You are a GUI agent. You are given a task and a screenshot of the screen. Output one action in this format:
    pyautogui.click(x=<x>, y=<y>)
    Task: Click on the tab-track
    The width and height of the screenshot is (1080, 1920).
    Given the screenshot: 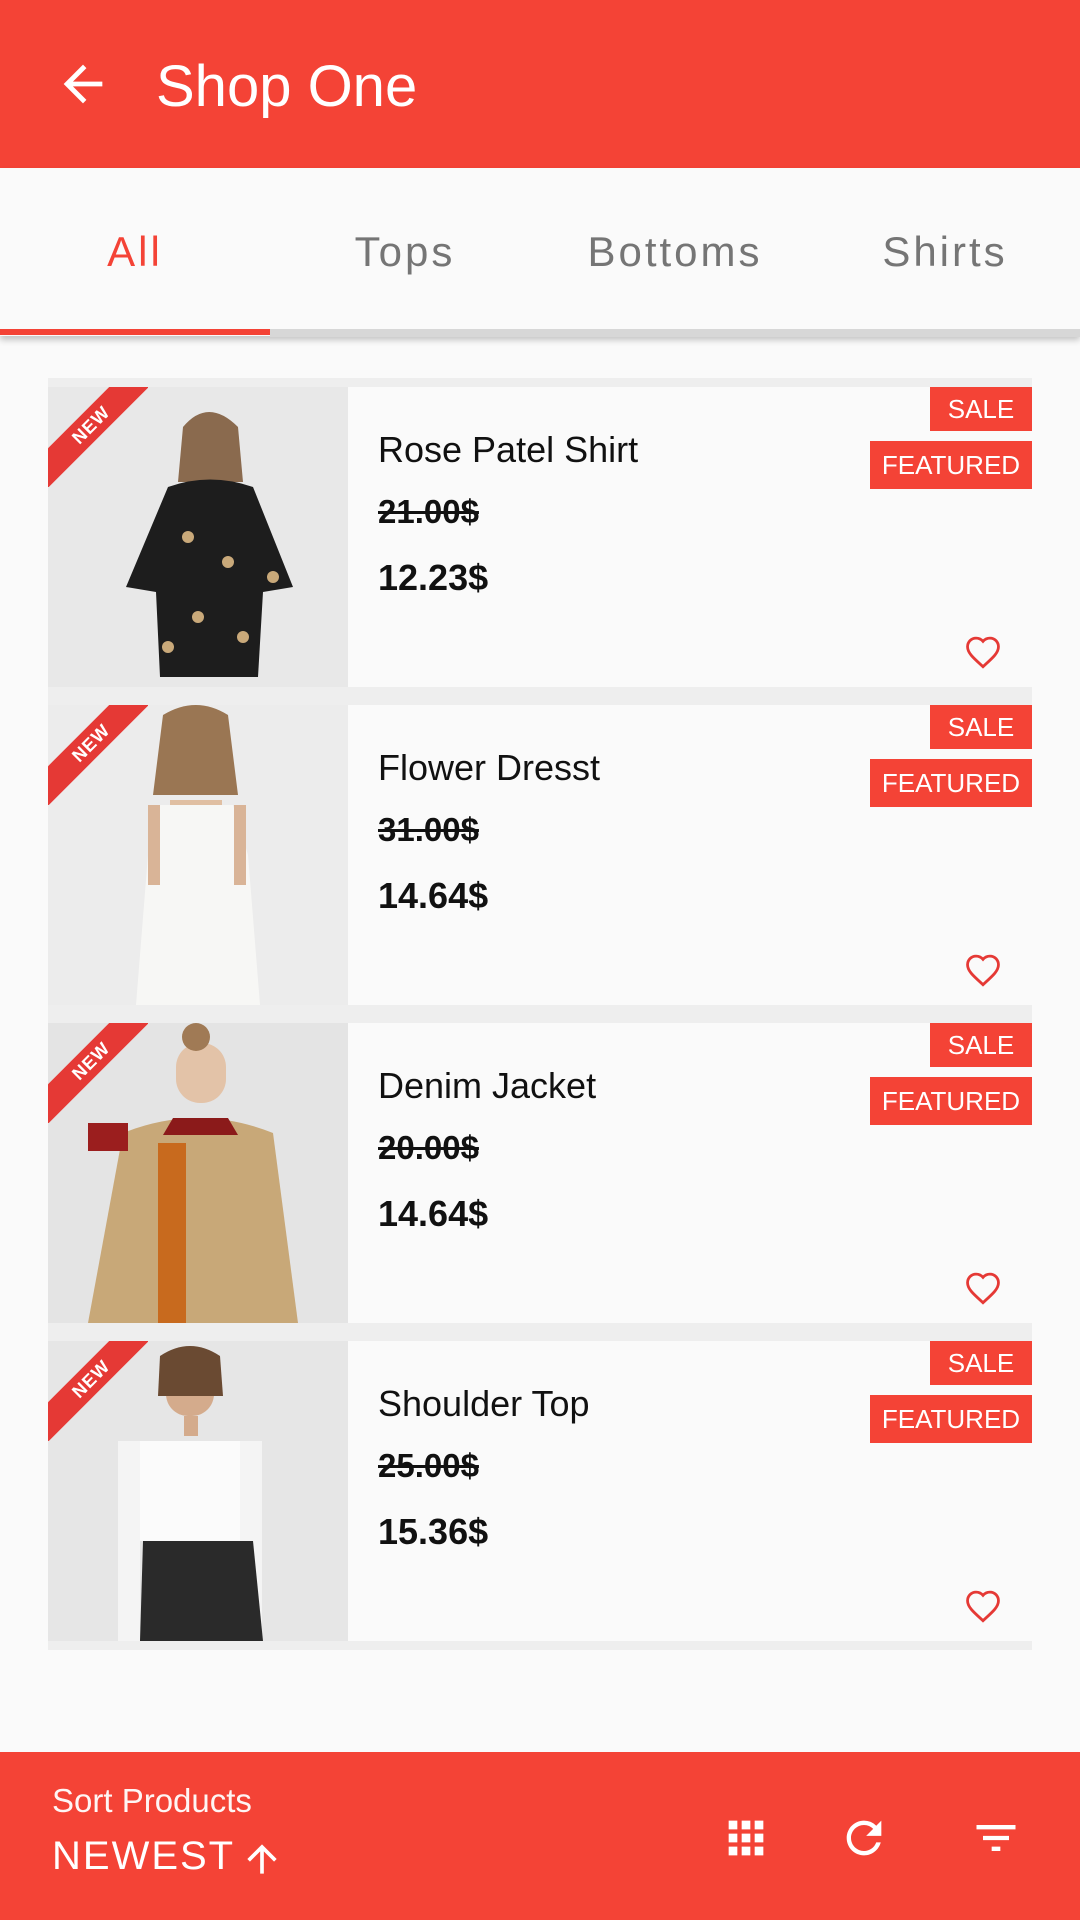 What is the action you would take?
    pyautogui.click(x=675, y=333)
    